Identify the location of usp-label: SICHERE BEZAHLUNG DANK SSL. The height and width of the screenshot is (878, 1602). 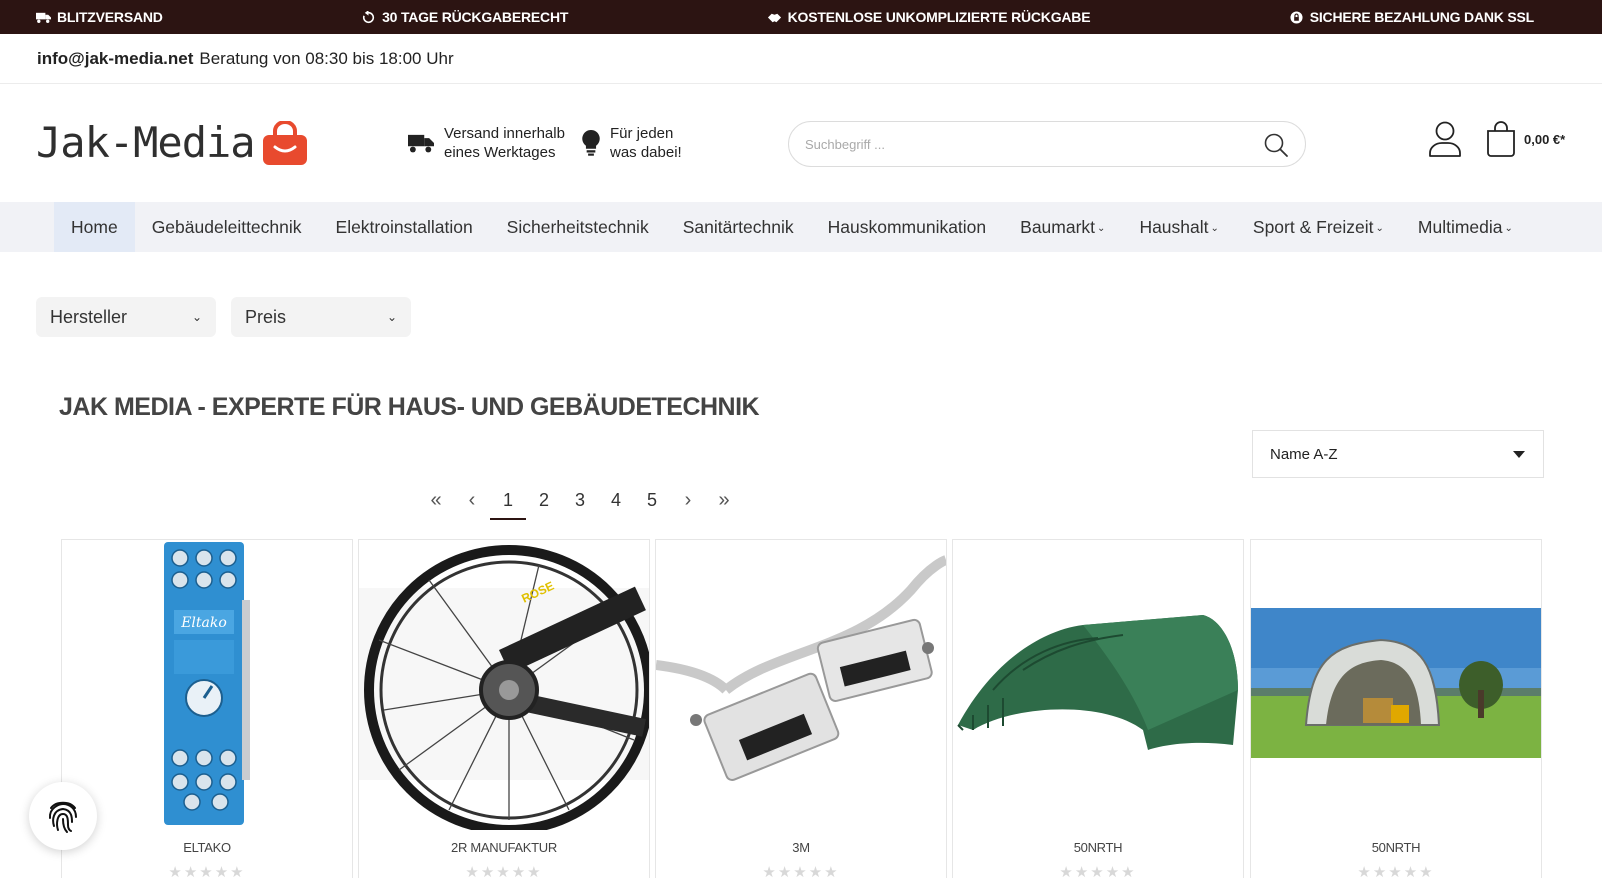
(1421, 17).